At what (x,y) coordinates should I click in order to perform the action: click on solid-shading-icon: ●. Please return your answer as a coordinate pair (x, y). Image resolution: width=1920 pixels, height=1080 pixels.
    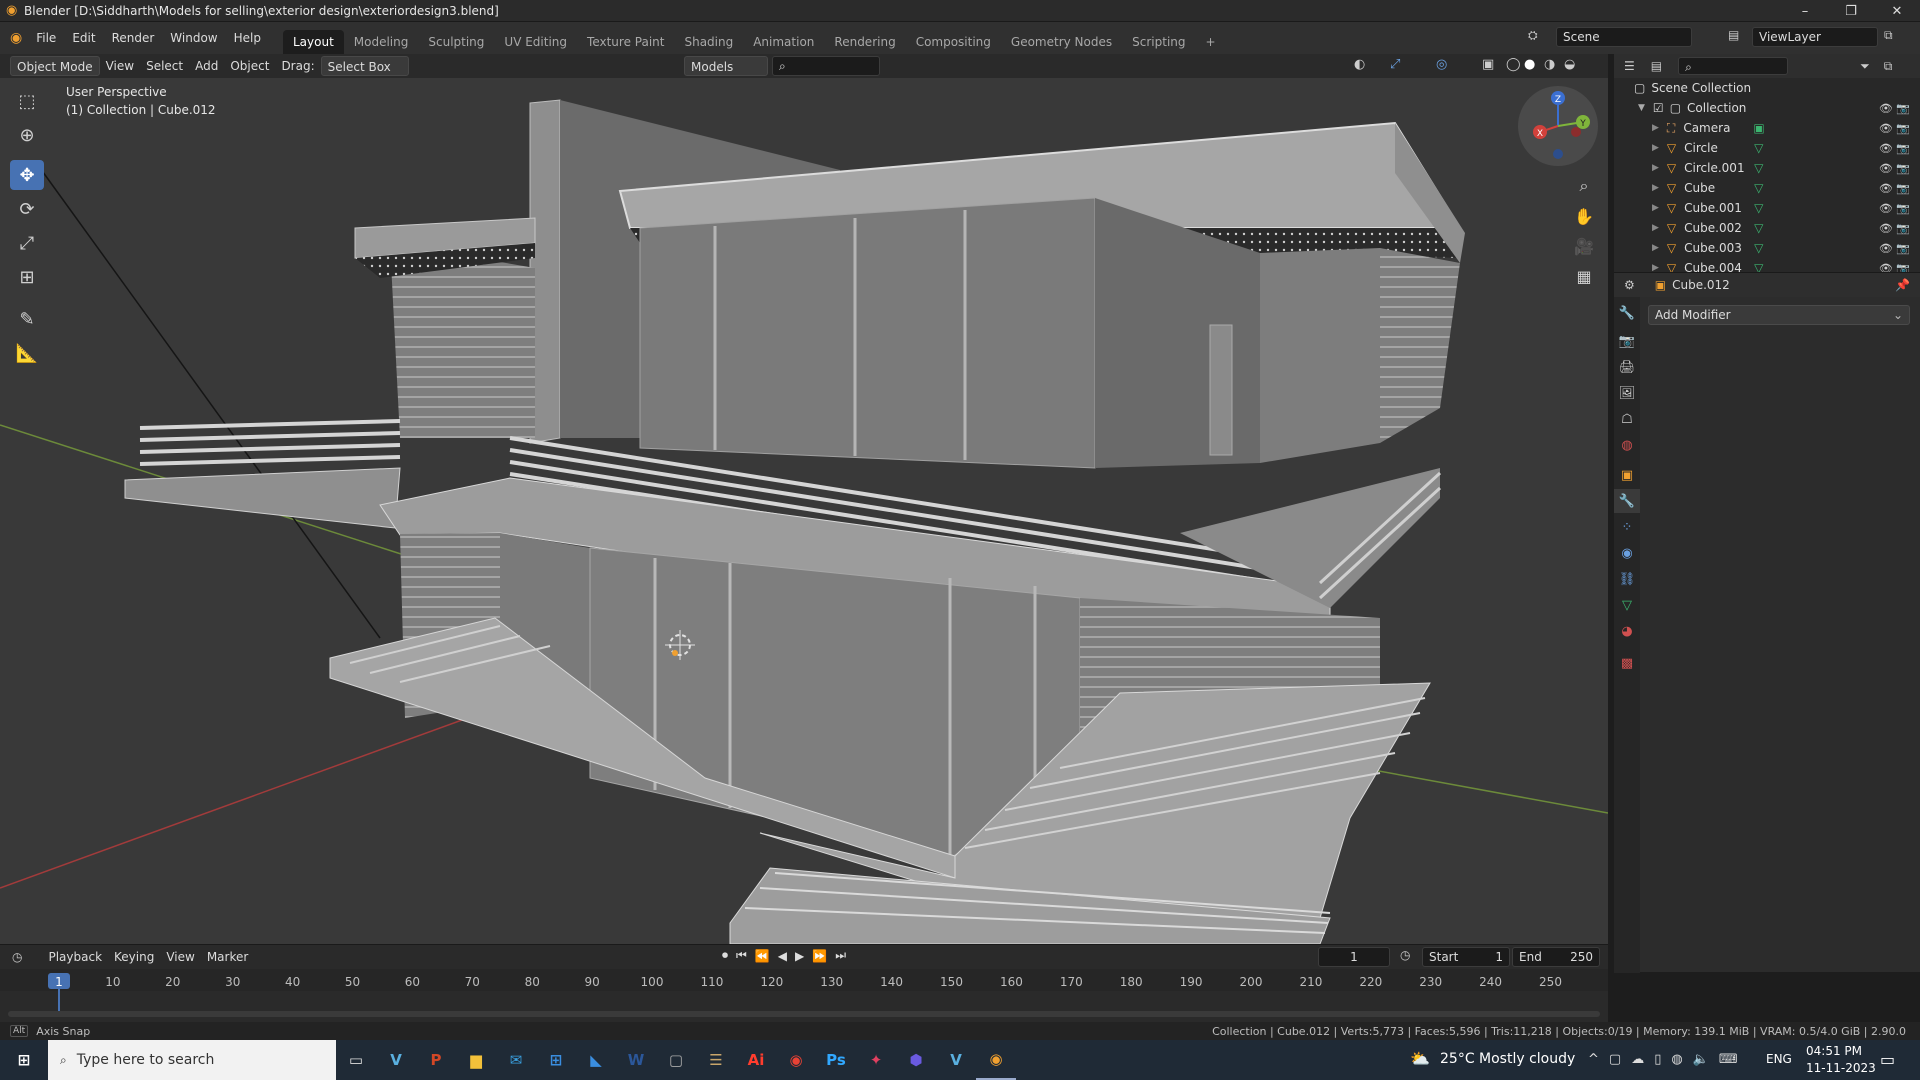
    Looking at the image, I should click on (1529, 64).